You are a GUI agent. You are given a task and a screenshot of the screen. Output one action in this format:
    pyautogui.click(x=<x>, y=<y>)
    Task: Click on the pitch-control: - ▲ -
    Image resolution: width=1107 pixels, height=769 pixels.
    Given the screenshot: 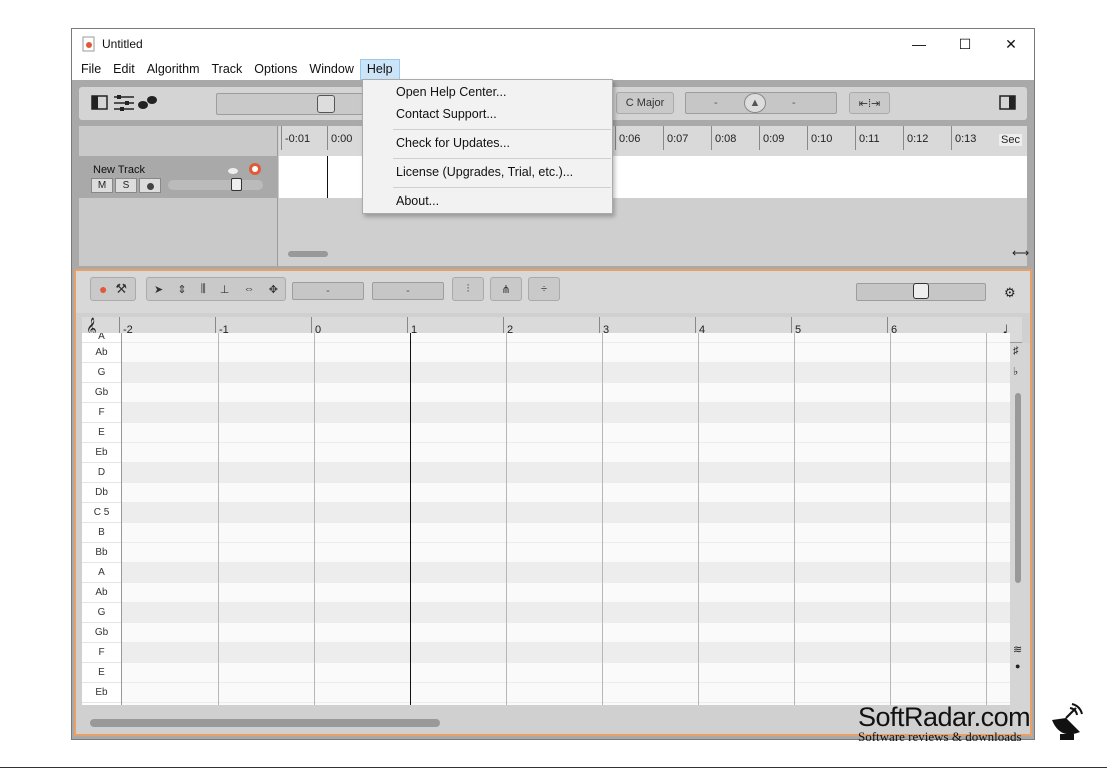 What is the action you would take?
    pyautogui.click(x=761, y=103)
    